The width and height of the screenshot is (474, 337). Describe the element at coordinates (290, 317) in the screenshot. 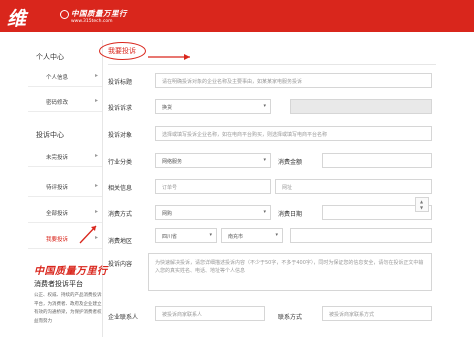

I see `contact-method-label: 联系方式` at that location.